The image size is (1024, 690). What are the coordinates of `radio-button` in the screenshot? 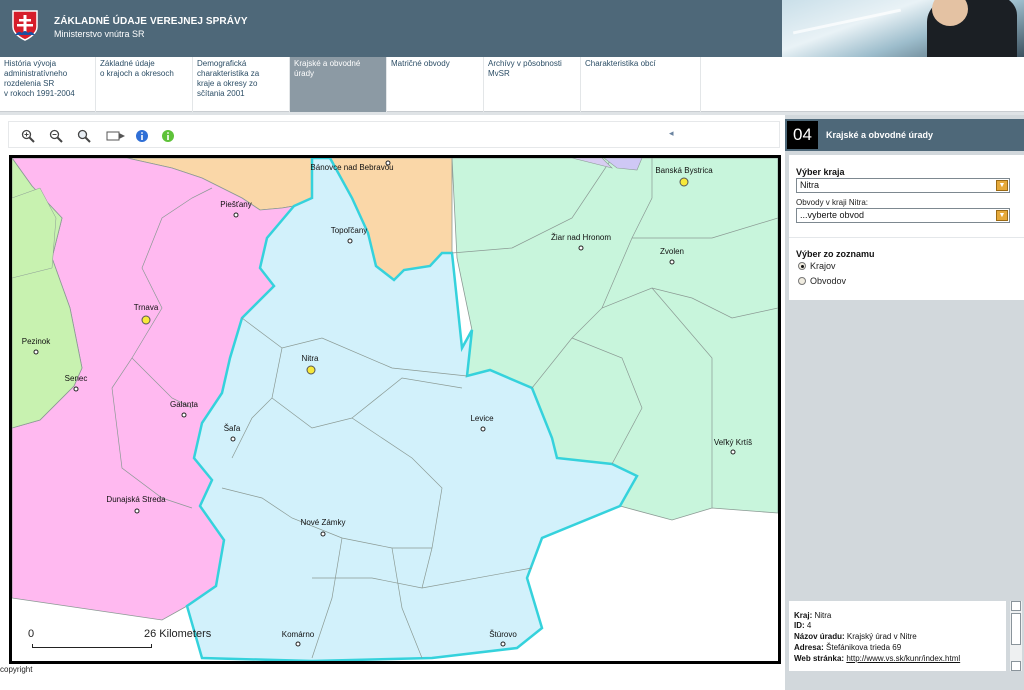 It's located at (802, 281).